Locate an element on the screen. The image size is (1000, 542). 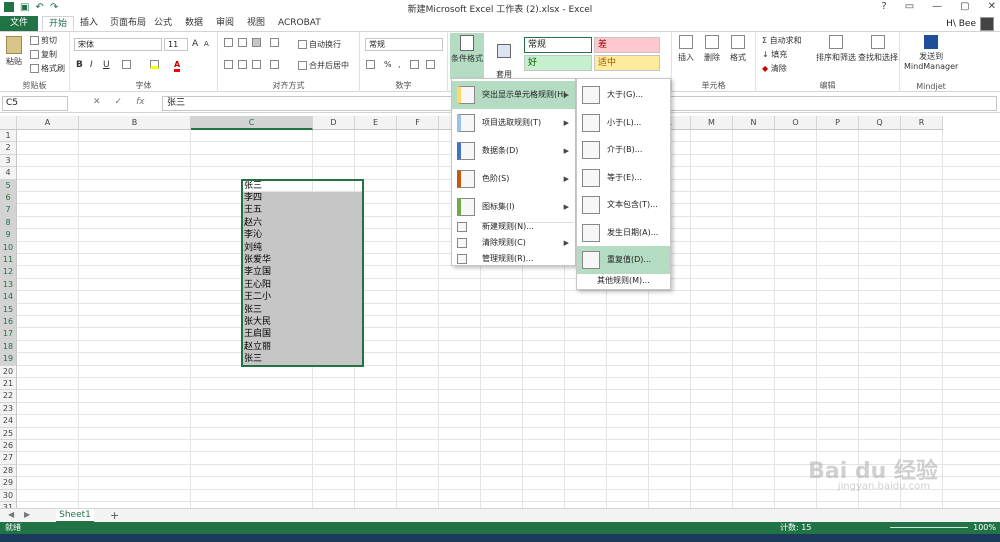
prev-sheet-icon: ◀ is located at coordinates (11, 514).